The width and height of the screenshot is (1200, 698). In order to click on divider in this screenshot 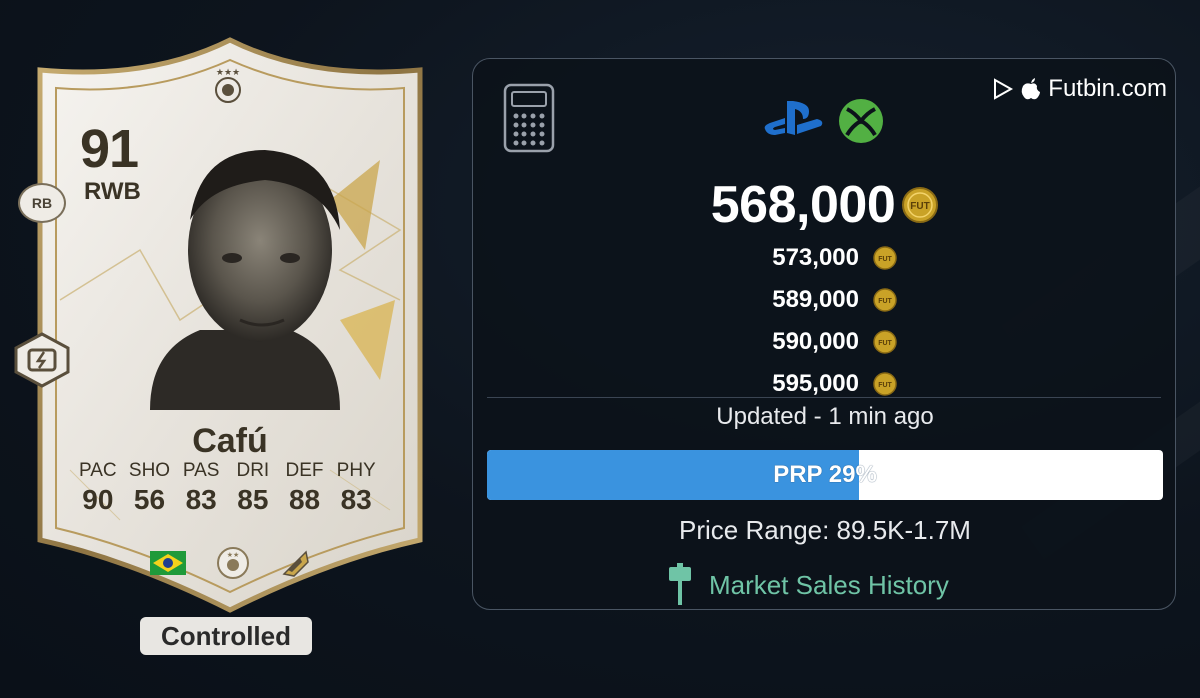, I will do `click(824, 397)`.